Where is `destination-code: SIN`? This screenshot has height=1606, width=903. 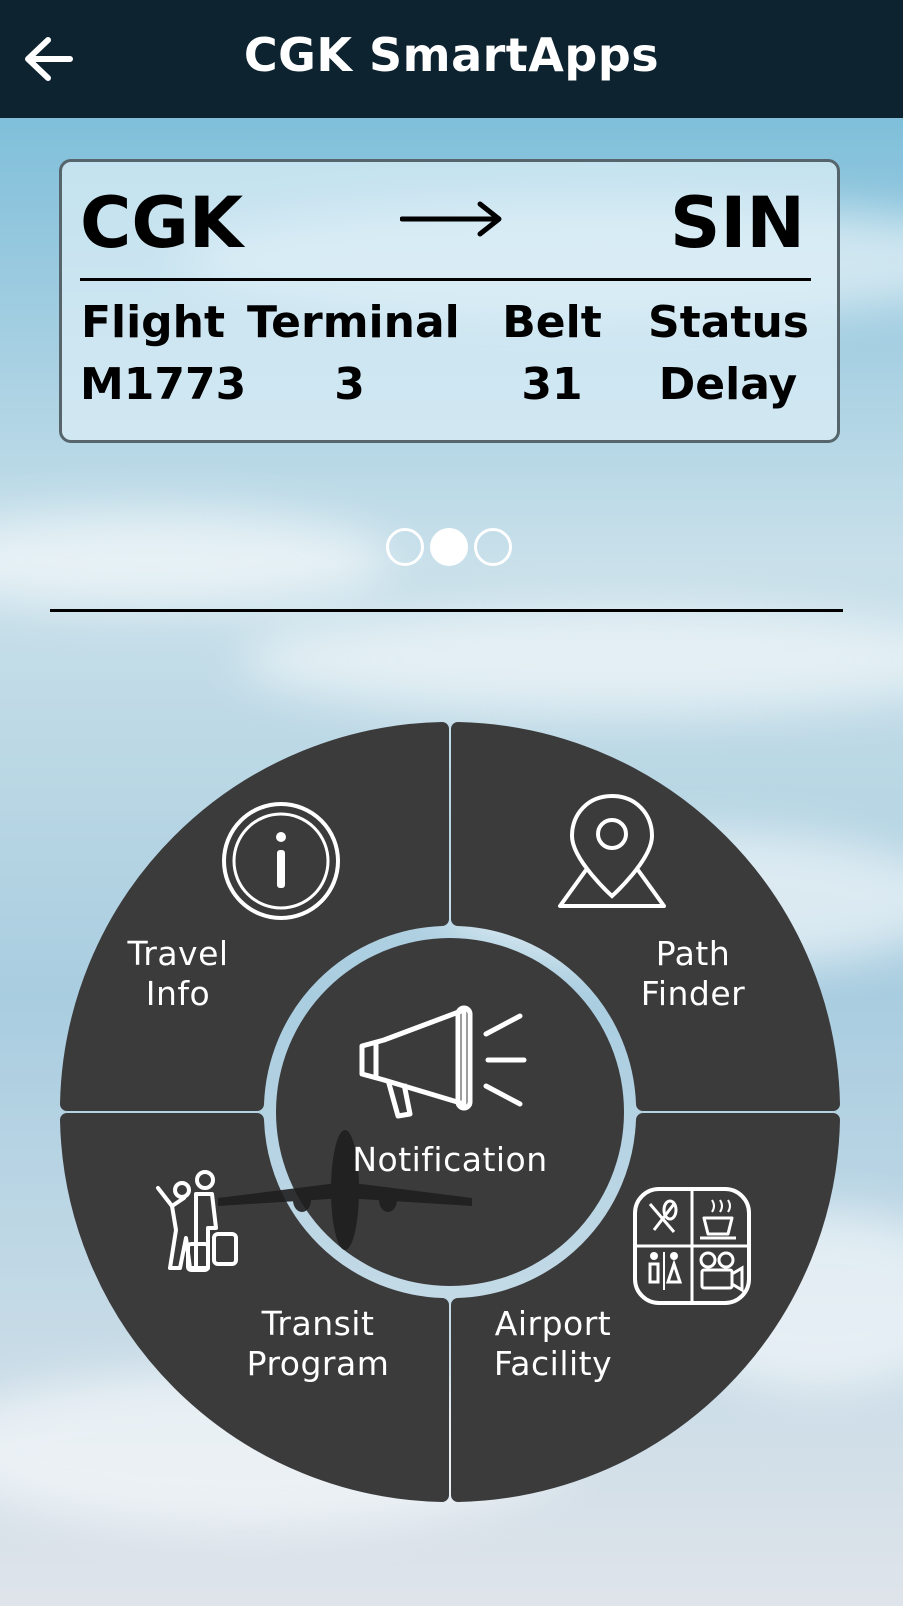 destination-code: SIN is located at coordinates (737, 223).